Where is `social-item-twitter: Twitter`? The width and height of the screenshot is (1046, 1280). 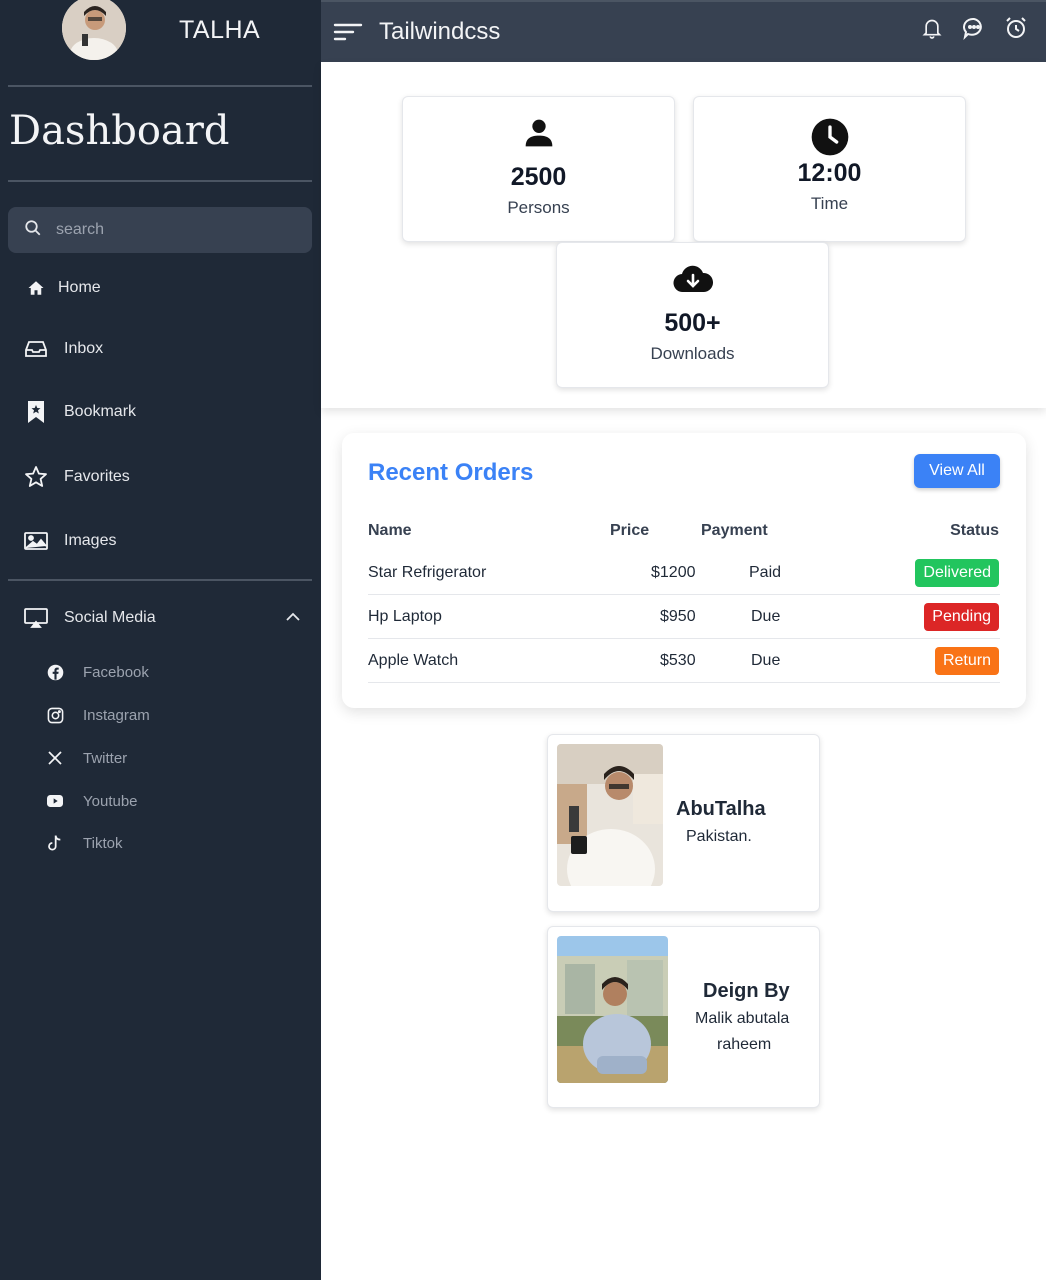
social-item-twitter: Twitter is located at coordinates (86, 758).